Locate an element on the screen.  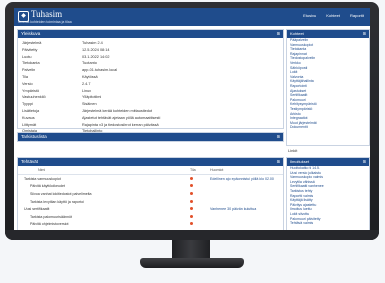
app-brand: Tuhasim is located at coordinates (46, 14).